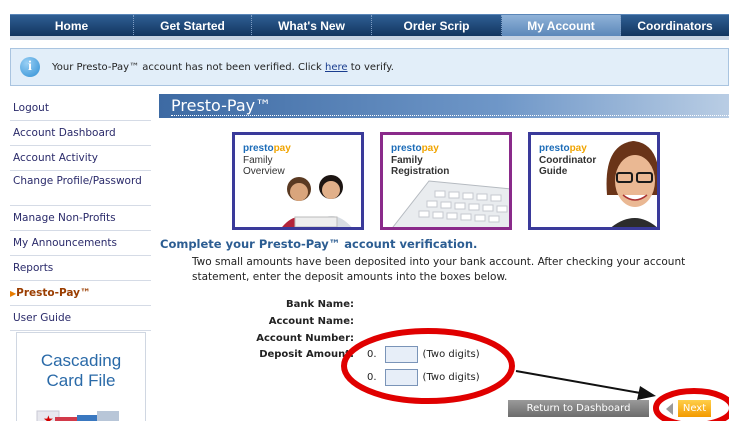  I want to click on tile-caption: Coordinator Guide, so click(568, 166).